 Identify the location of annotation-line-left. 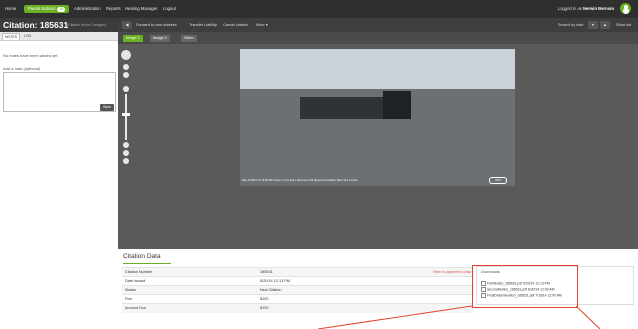
(395, 317).